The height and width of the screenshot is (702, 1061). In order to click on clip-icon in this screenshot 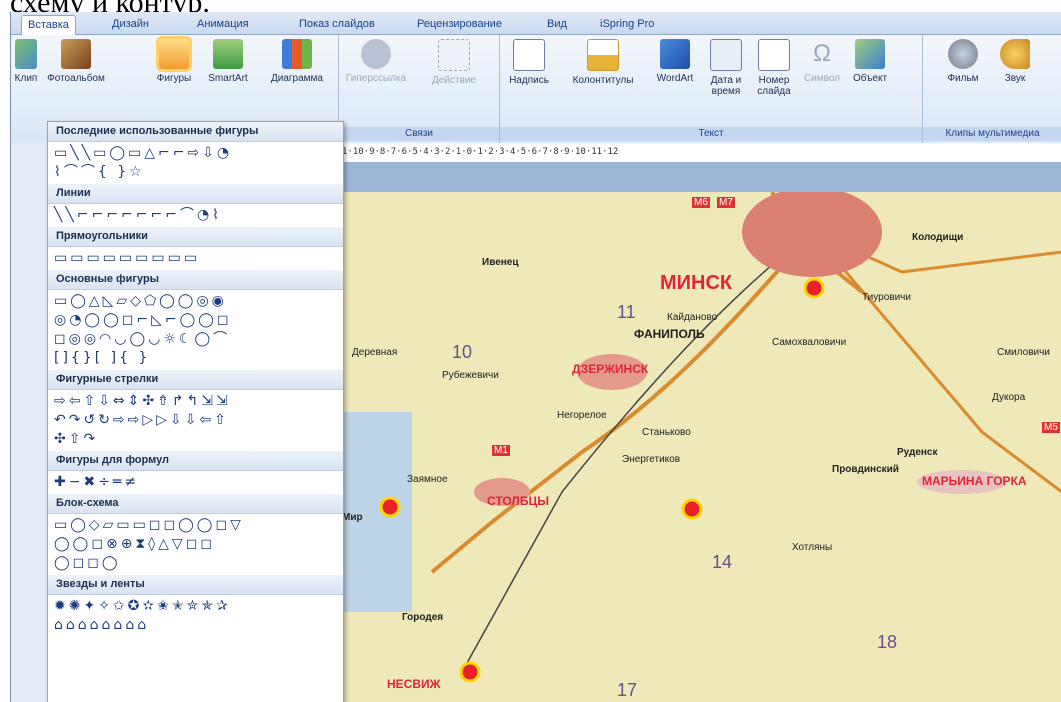, I will do `click(26, 54)`.